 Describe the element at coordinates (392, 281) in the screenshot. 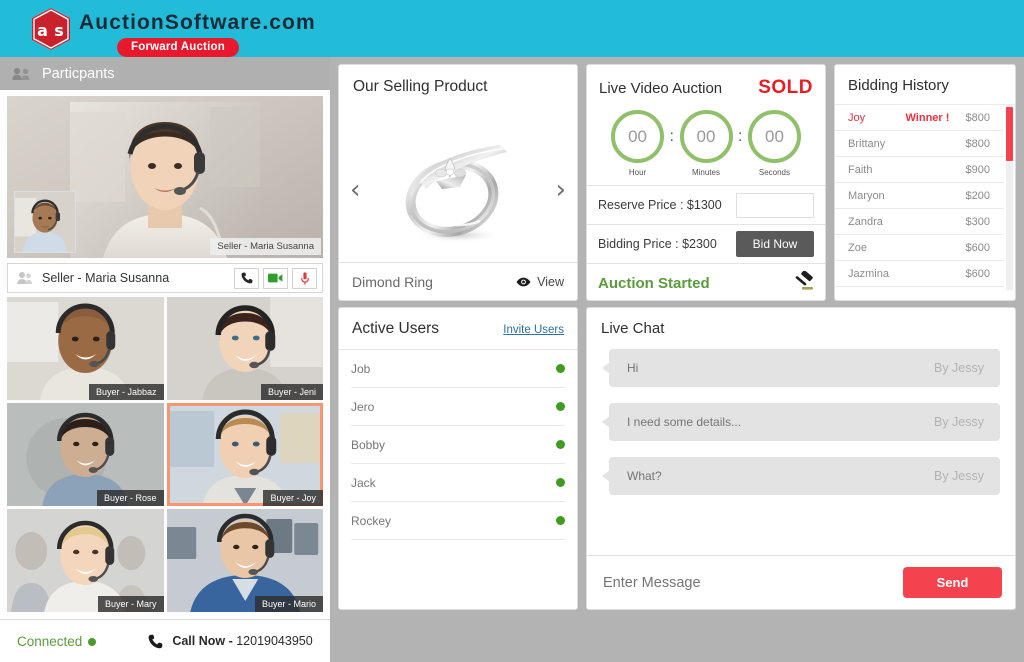

I see `product-name: Dimond Ring` at that location.